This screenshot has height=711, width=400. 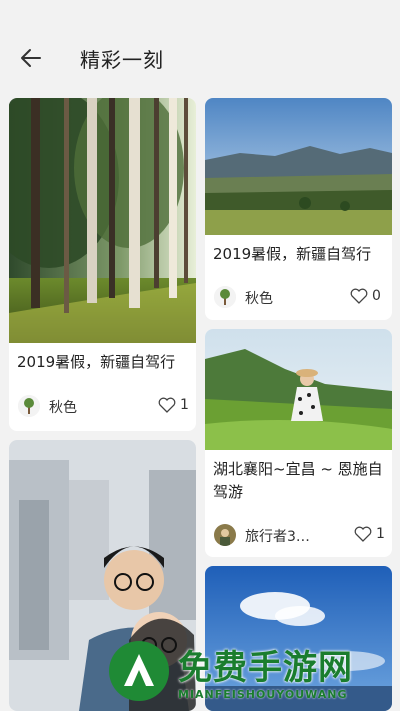 I want to click on watermark-subtitle: MIANFEISHOUYOUWANG, so click(x=263, y=694).